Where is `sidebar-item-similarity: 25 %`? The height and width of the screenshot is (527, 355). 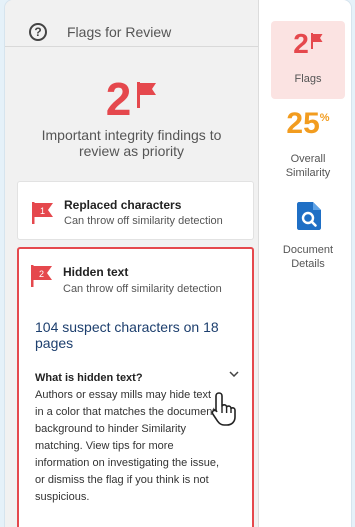
sidebar-item-similarity: 25 % is located at coordinates (308, 124).